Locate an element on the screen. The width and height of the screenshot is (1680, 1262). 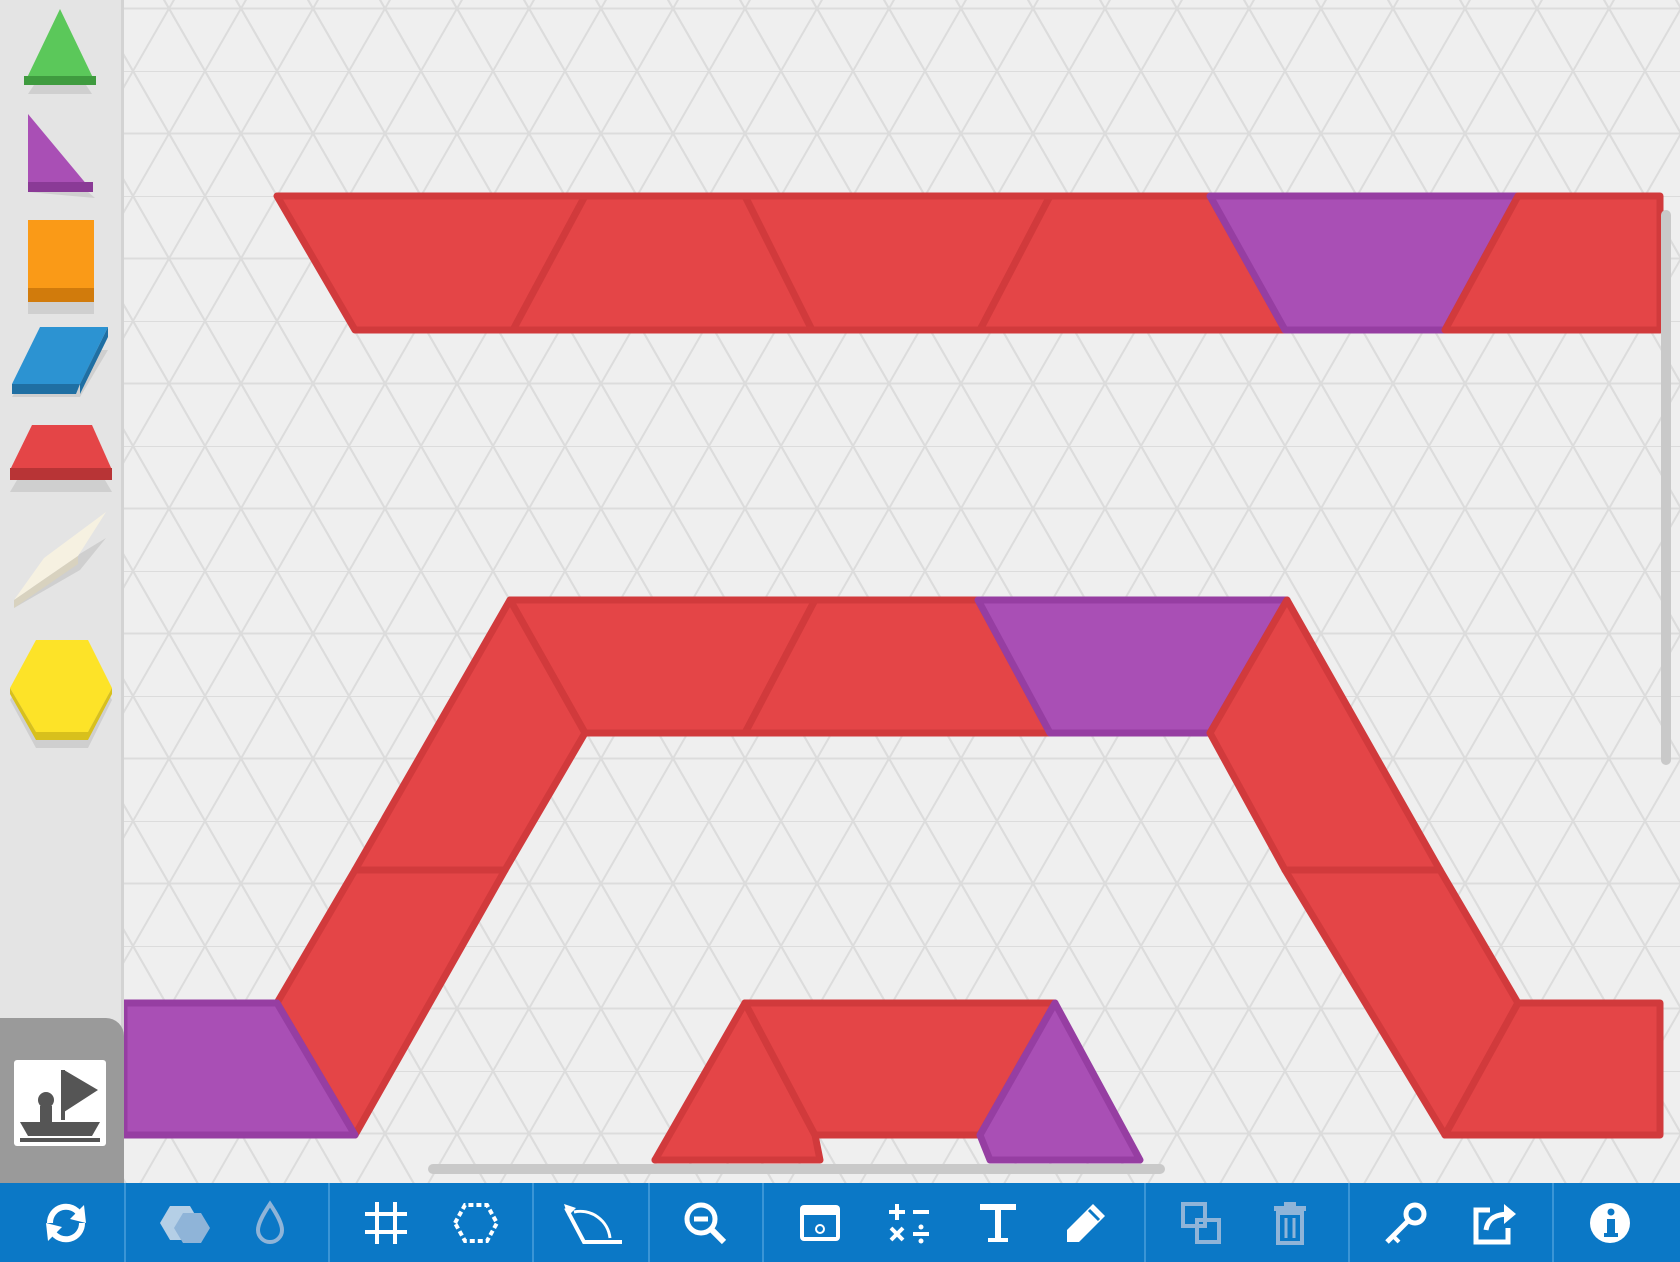
info-icon is located at coordinates (1610, 1222).